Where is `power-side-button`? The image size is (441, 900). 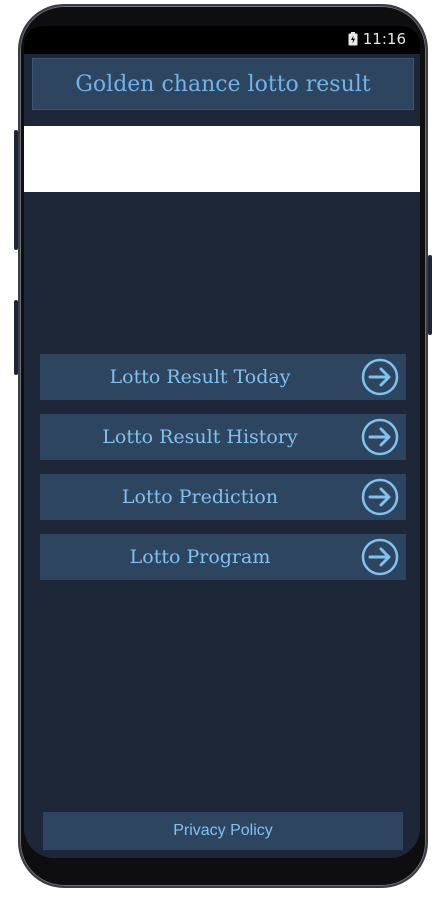 power-side-button is located at coordinates (430, 295).